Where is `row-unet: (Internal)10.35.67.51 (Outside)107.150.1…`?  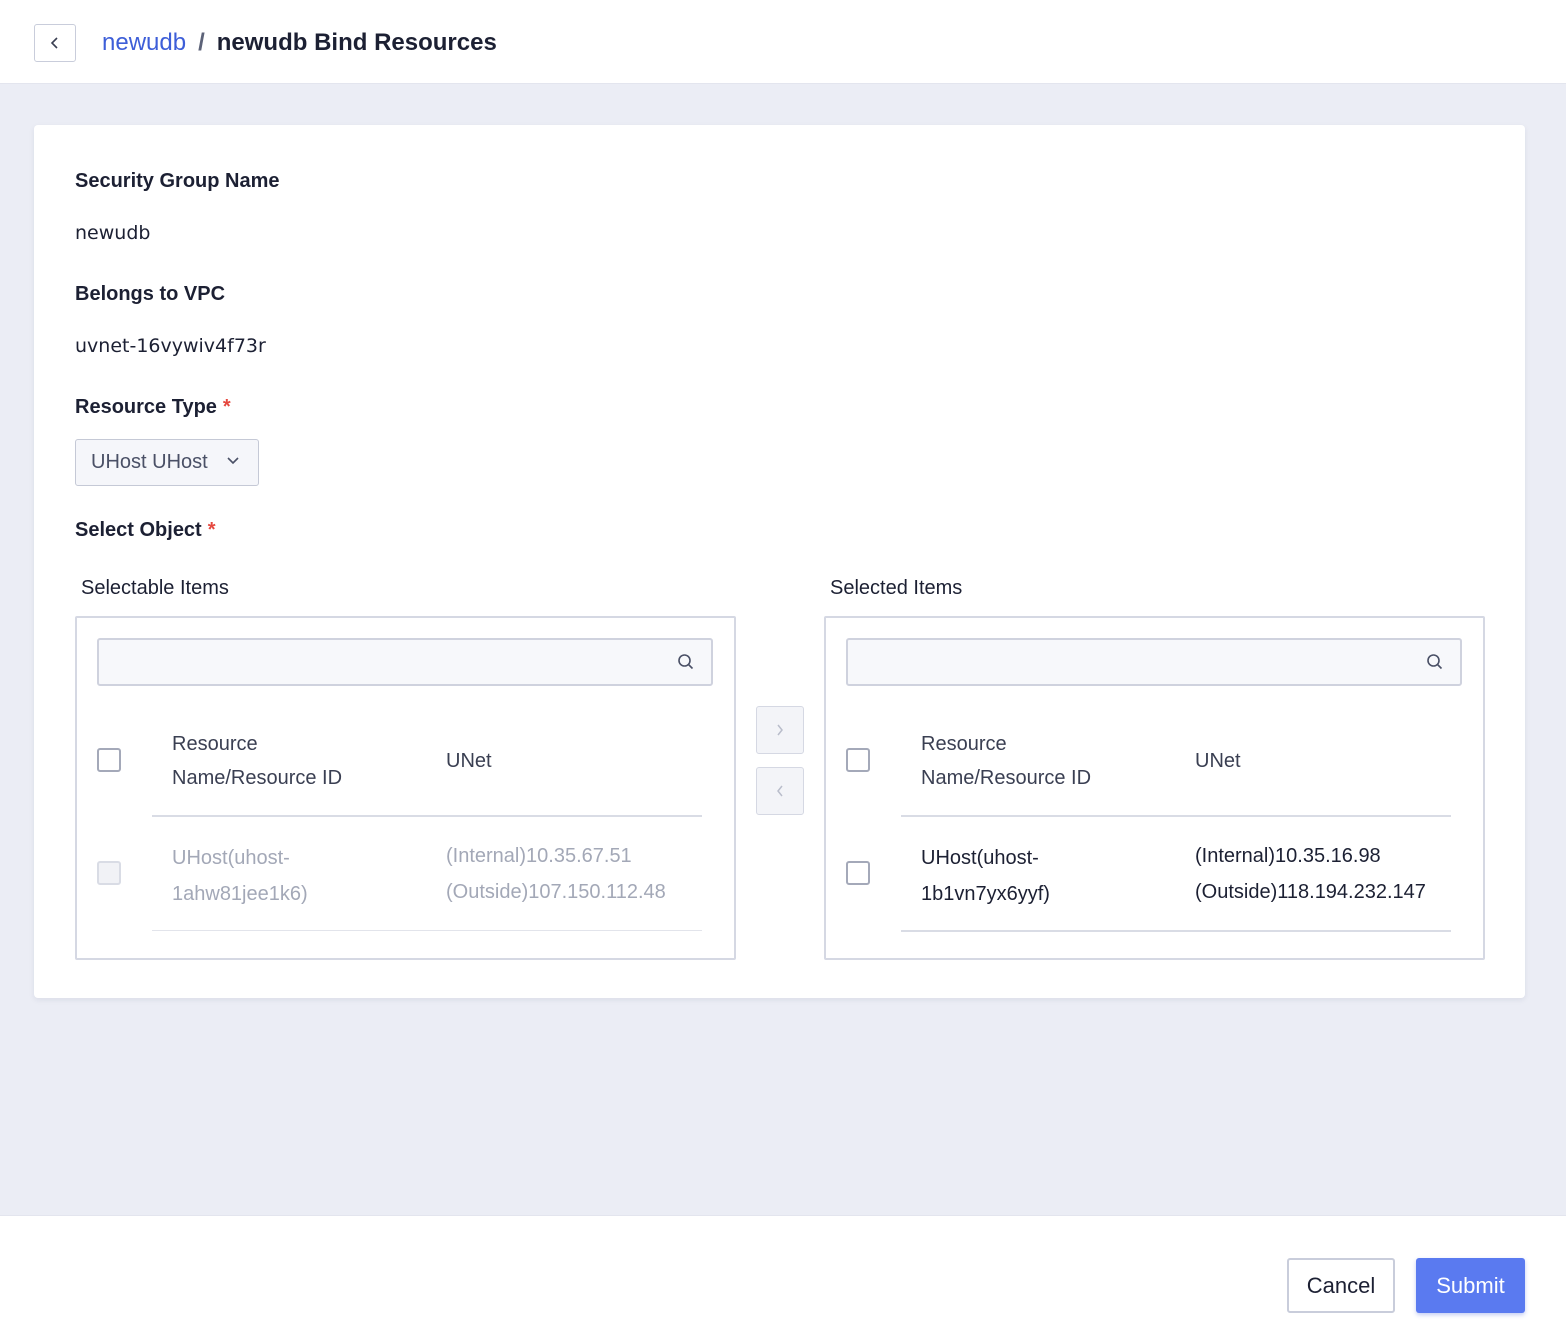
row-unet: (Internal)10.35.67.51 (Outside)107.150.1… is located at coordinates (556, 874).